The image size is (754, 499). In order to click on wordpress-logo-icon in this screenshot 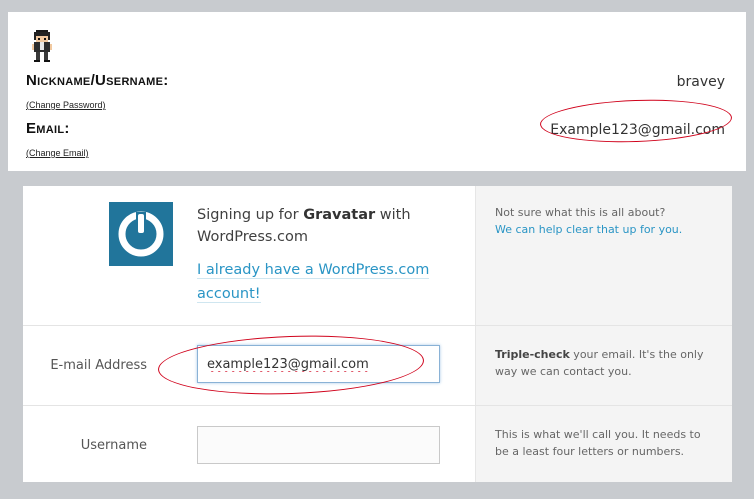, I will do `click(141, 234)`.